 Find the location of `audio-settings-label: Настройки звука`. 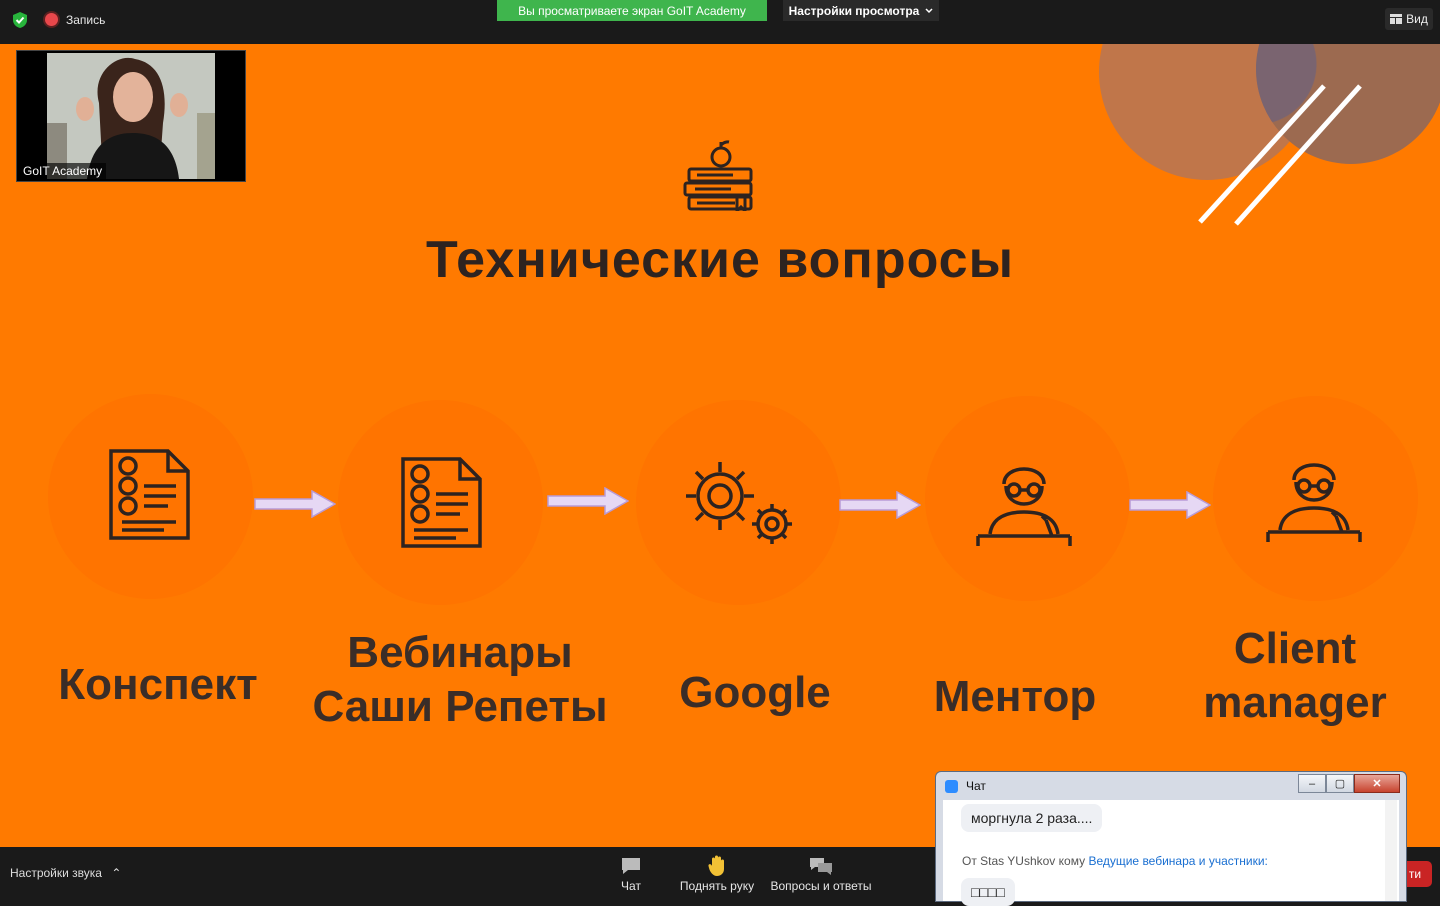

audio-settings-label: Настройки звука is located at coordinates (56, 873).